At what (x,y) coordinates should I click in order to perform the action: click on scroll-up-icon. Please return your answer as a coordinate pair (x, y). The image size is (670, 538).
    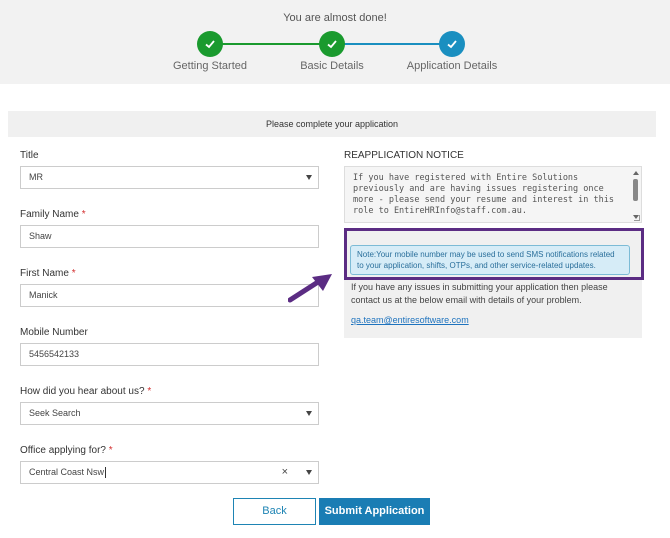
    Looking at the image, I should click on (636, 173).